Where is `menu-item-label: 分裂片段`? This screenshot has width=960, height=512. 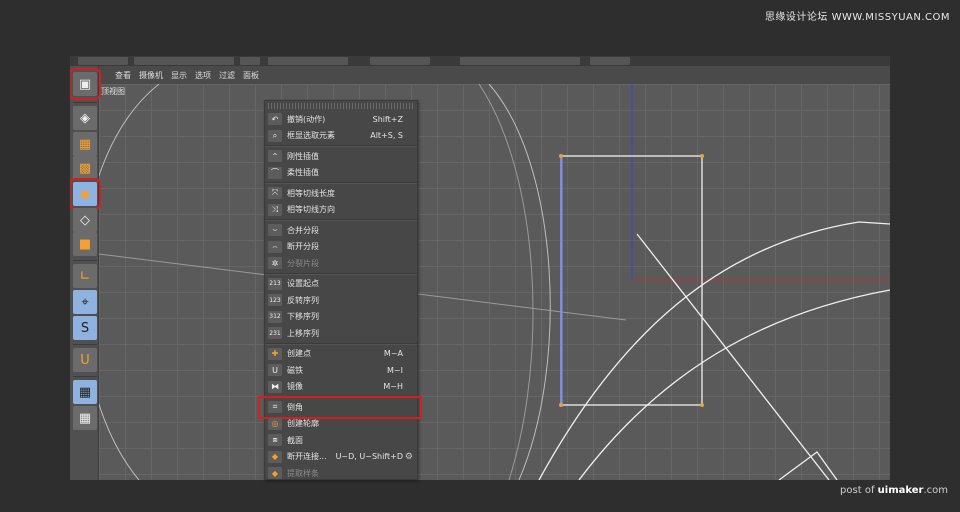 menu-item-label: 分裂片段 is located at coordinates (303, 263).